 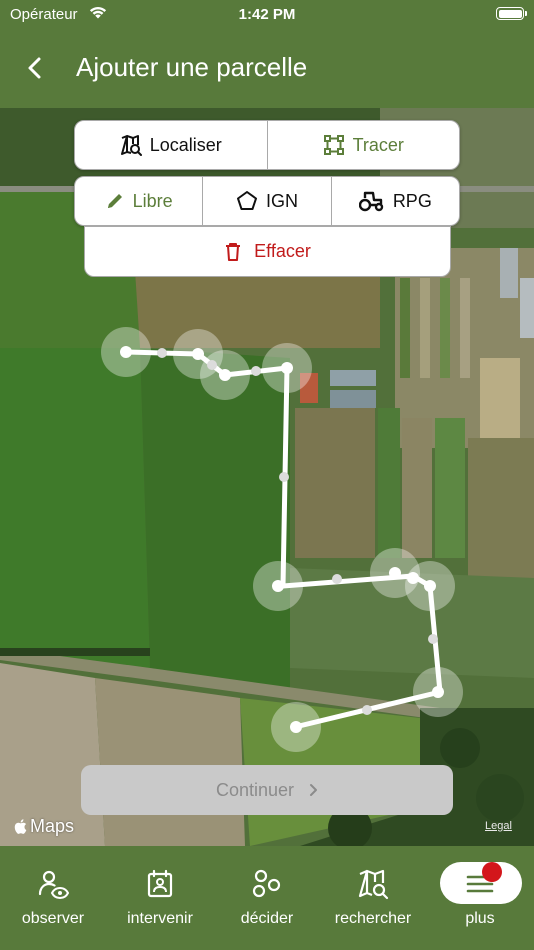 I want to click on tab-decider-label: décider, so click(x=267, y=918).